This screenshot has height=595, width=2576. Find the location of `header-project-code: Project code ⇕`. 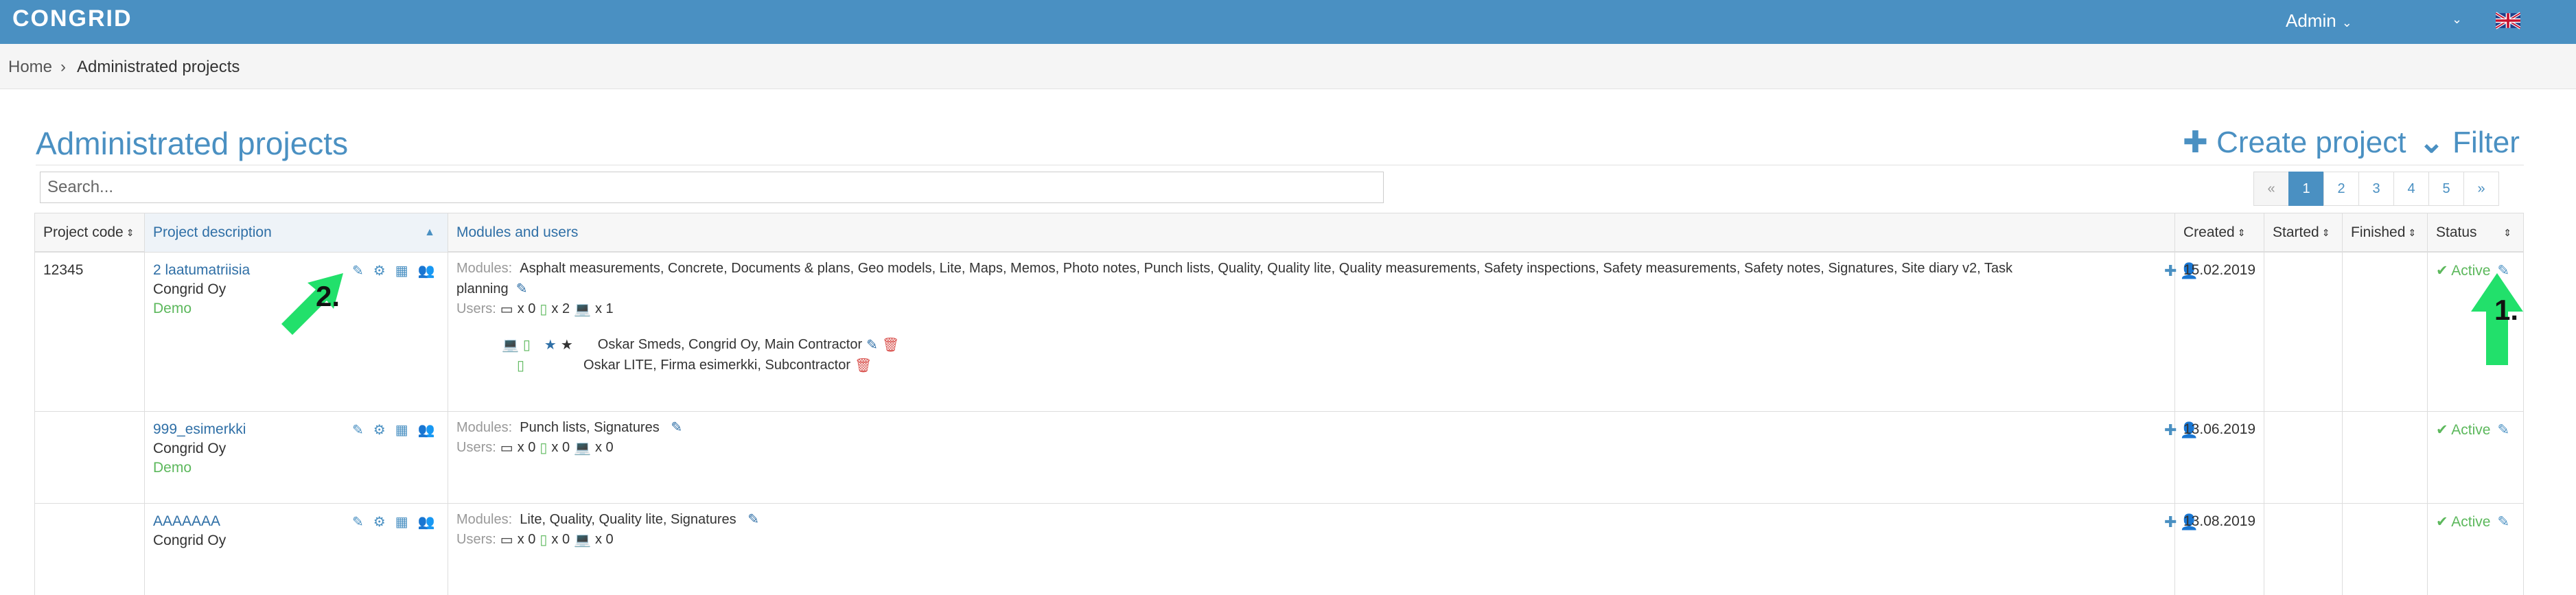

header-project-code: Project code ⇕ is located at coordinates (90, 232).